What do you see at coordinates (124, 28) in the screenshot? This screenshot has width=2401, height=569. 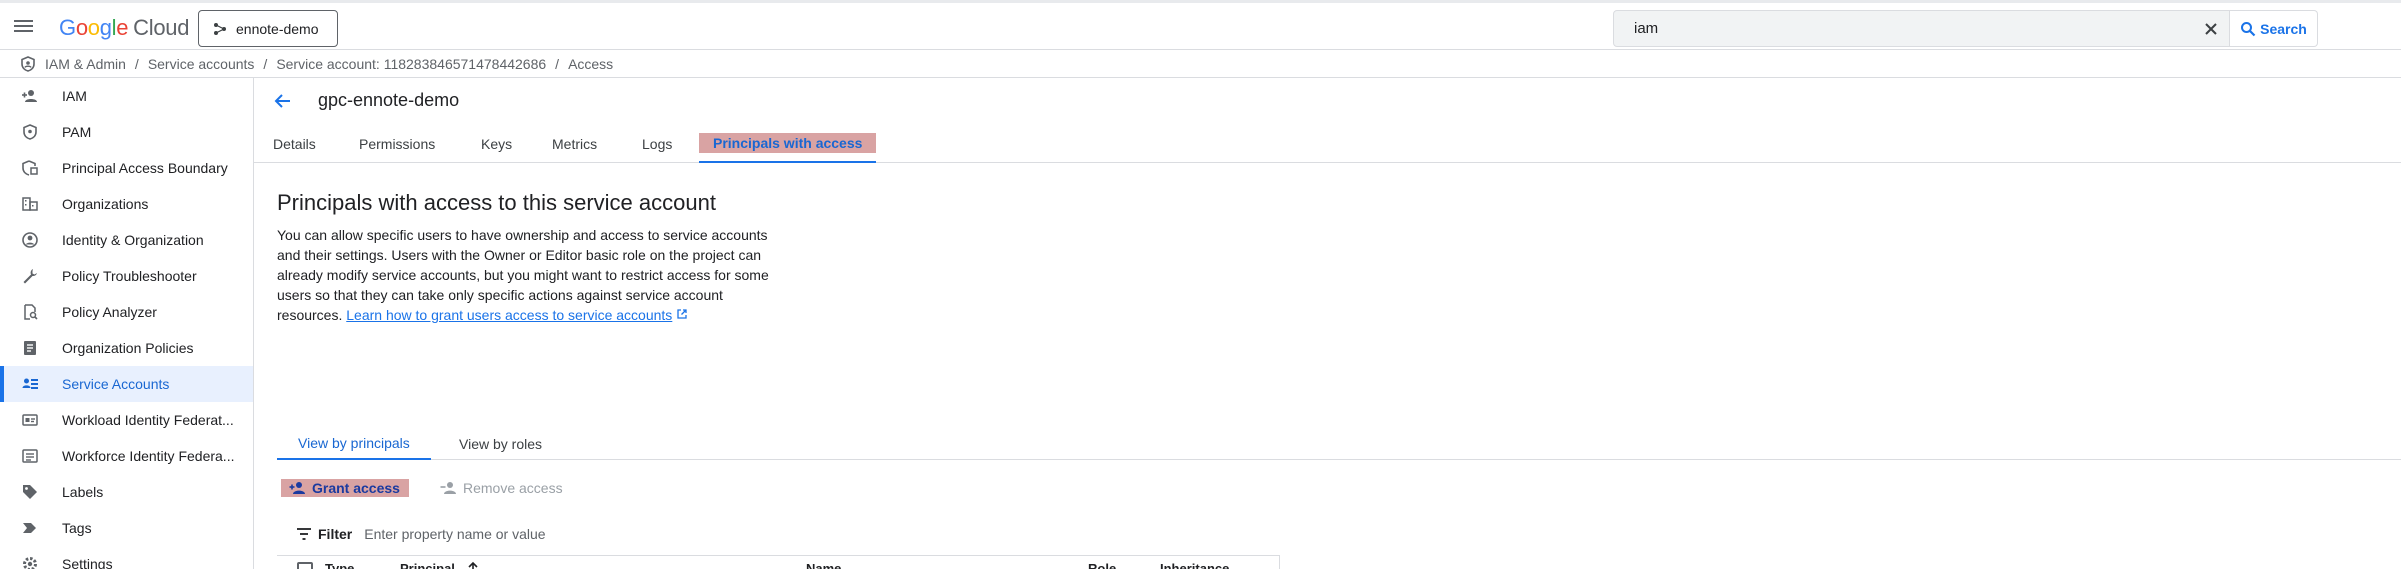 I see `google-cloud-logo: Google Cloud` at bounding box center [124, 28].